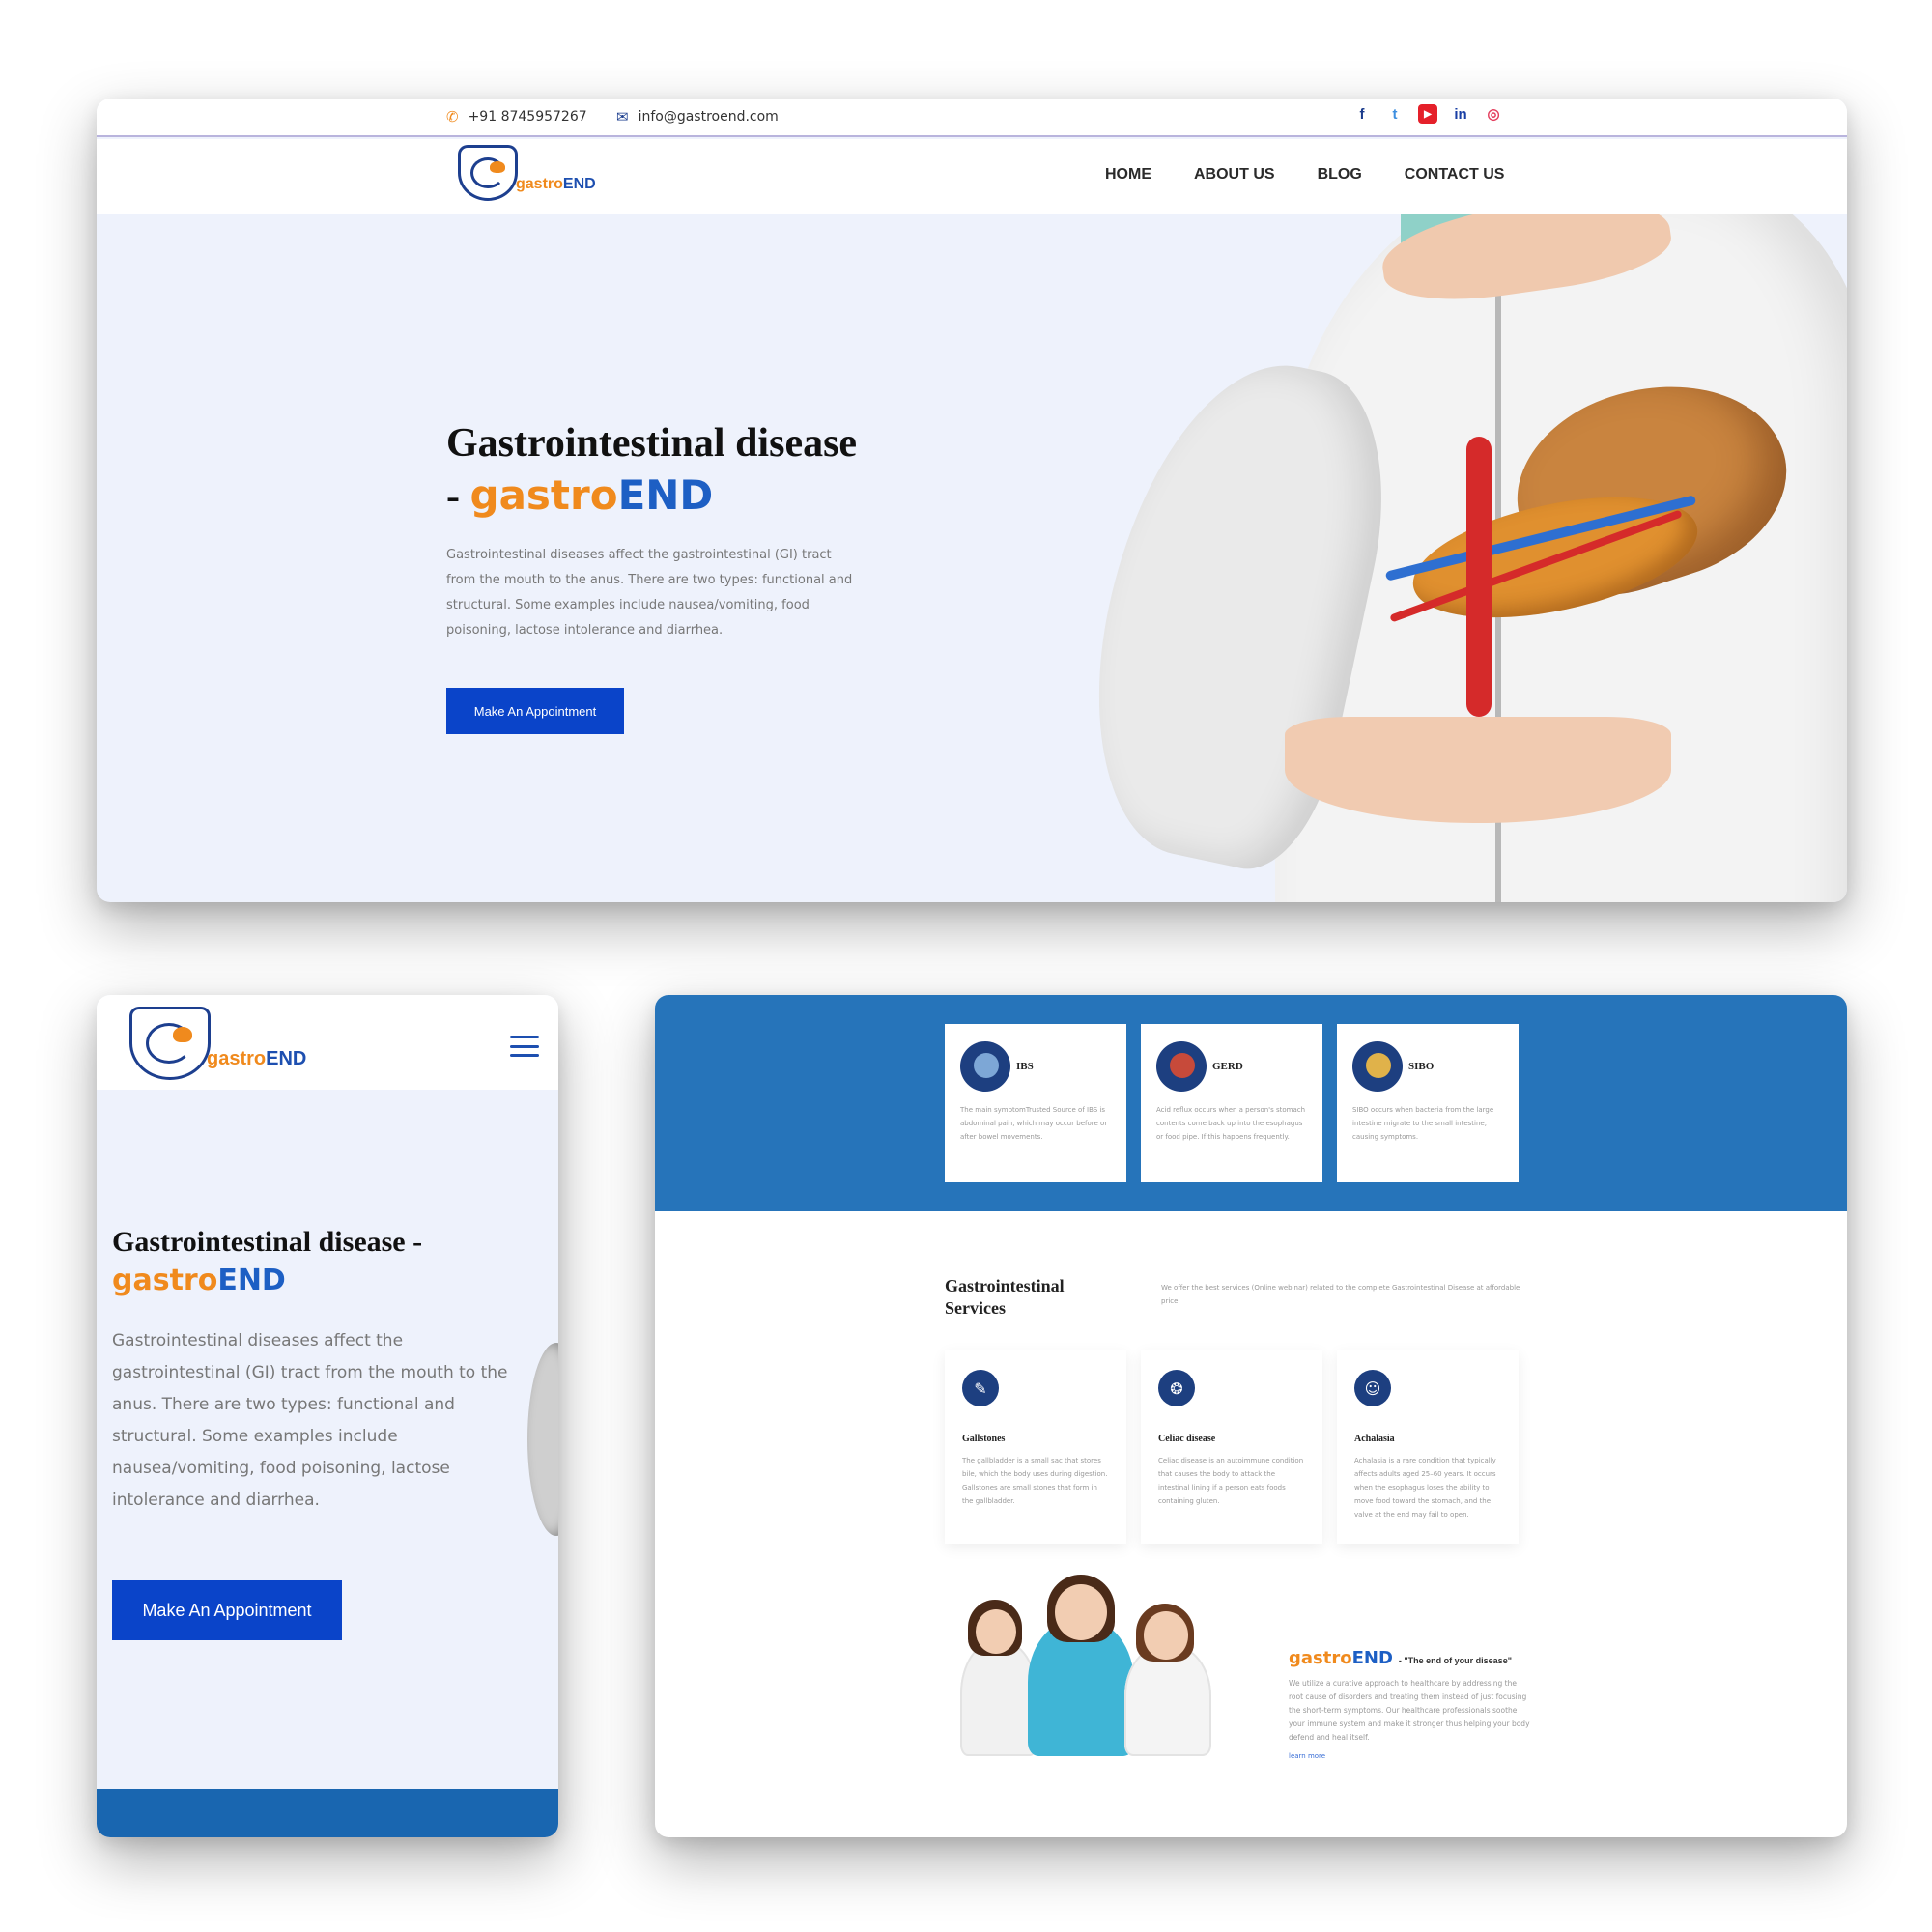 The height and width of the screenshot is (1932, 1932). What do you see at coordinates (535, 711) in the screenshot?
I see `make-appointment-button: Make An Appointment` at bounding box center [535, 711].